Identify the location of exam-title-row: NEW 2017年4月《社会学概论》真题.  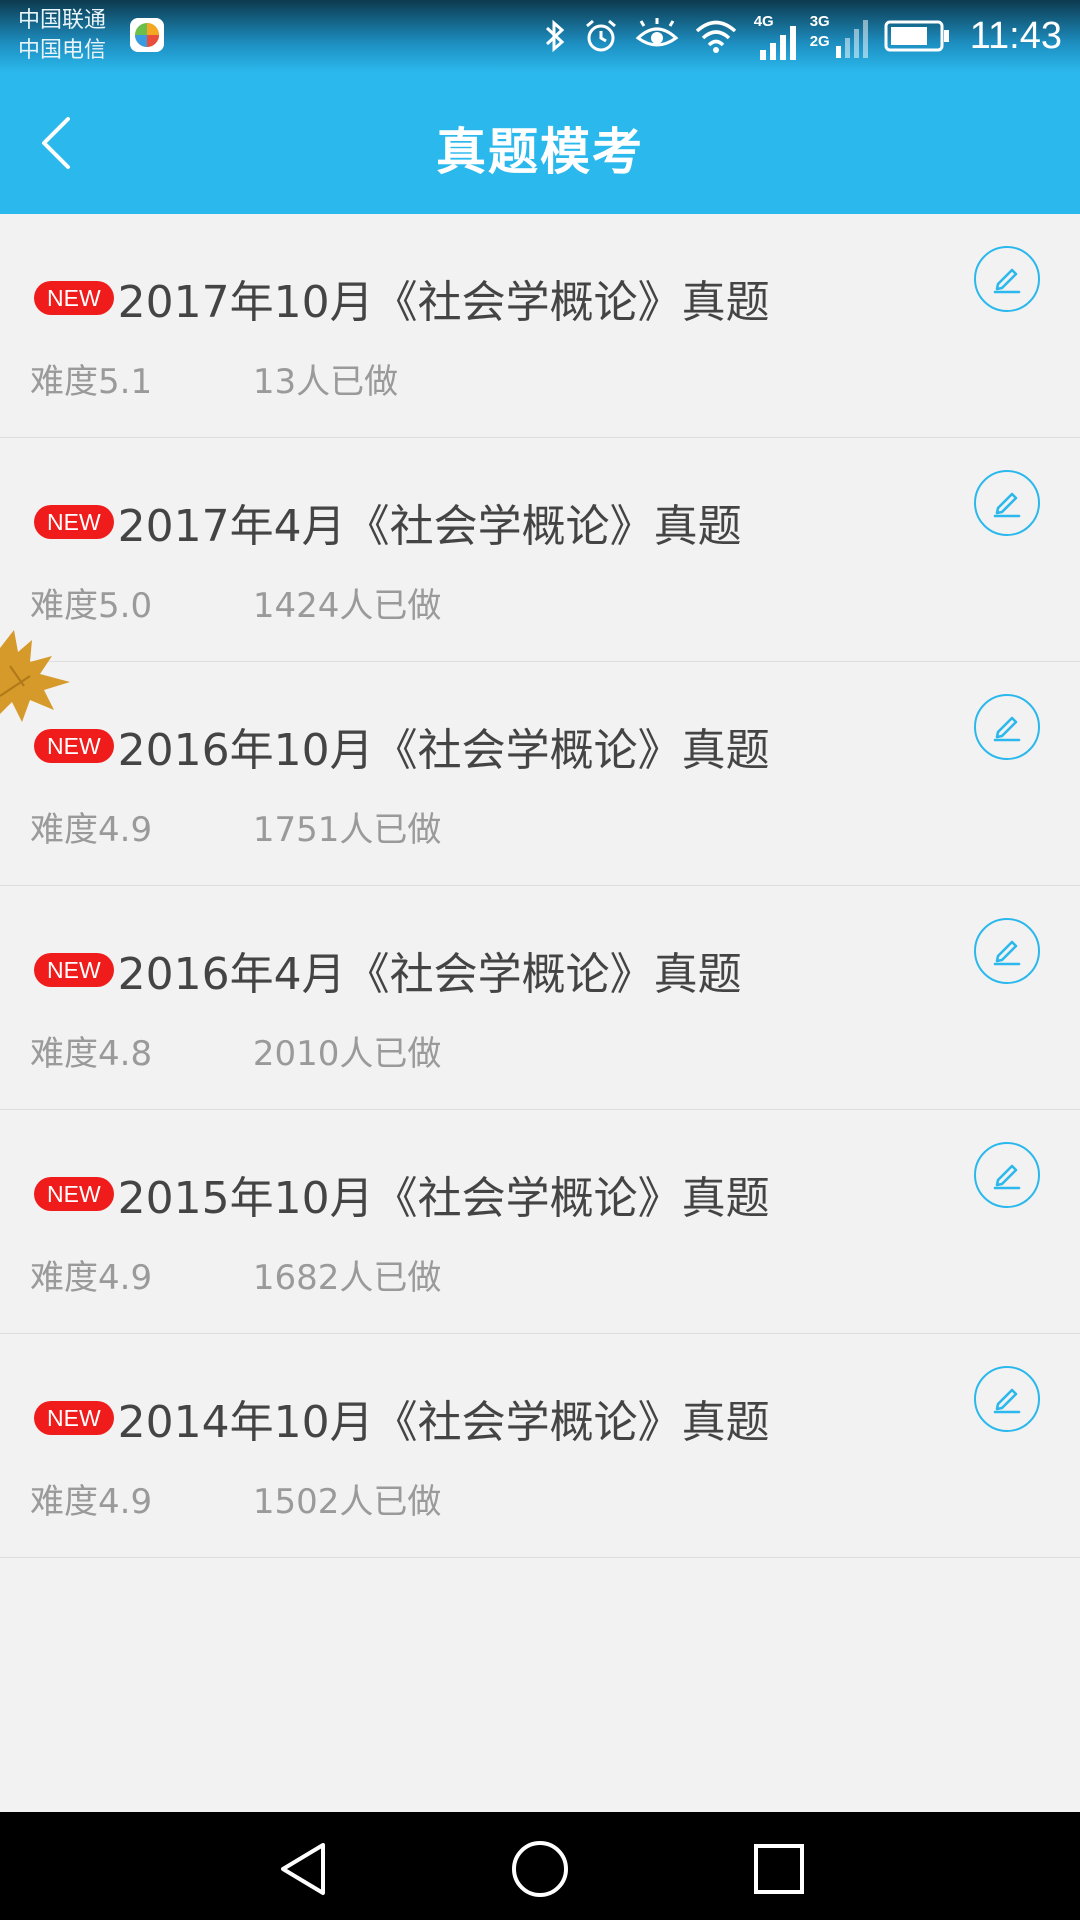
(388, 522).